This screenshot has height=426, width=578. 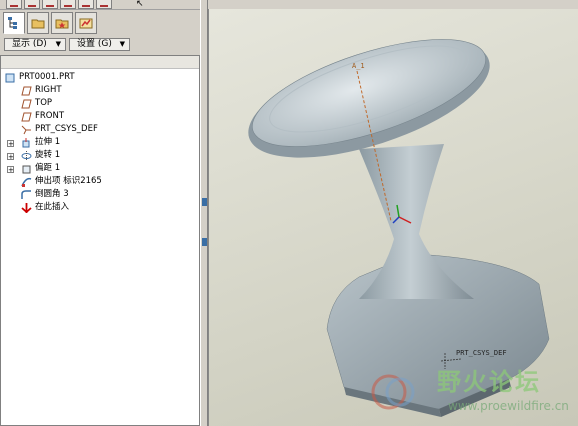 I want to click on tree-item-front: FRONT, so click(x=42, y=116).